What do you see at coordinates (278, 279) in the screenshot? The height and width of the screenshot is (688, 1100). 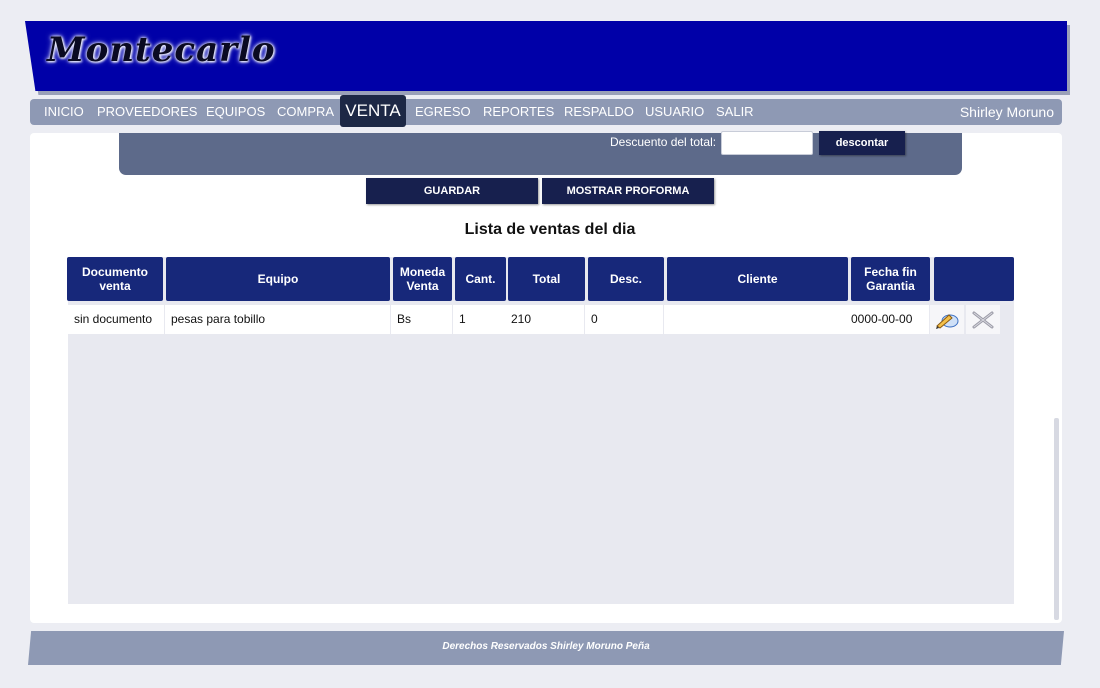 I see `header-equipo: Equipo` at bounding box center [278, 279].